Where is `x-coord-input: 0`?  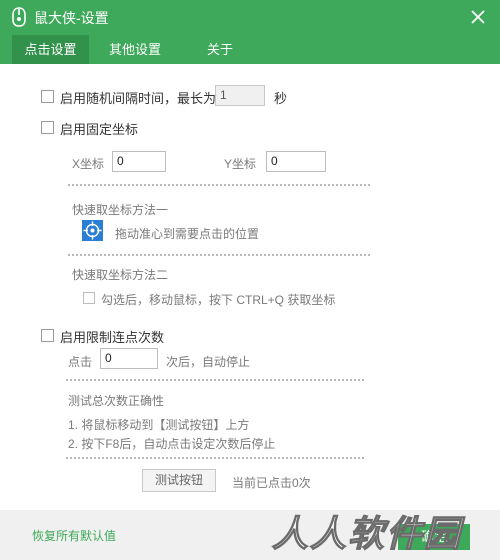
x-coord-input: 0 is located at coordinates (139, 161).